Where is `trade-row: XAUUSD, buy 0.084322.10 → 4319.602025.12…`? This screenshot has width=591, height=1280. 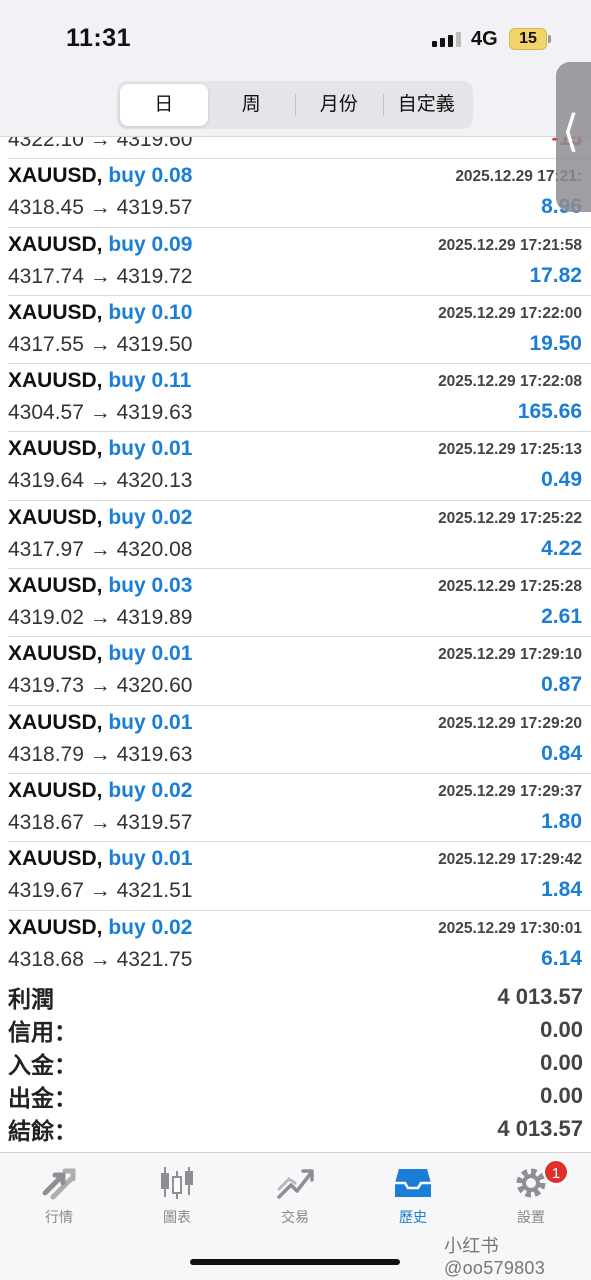 trade-row: XAUUSD, buy 0.084322.10 → 4319.602025.12… is located at coordinates (299, 148).